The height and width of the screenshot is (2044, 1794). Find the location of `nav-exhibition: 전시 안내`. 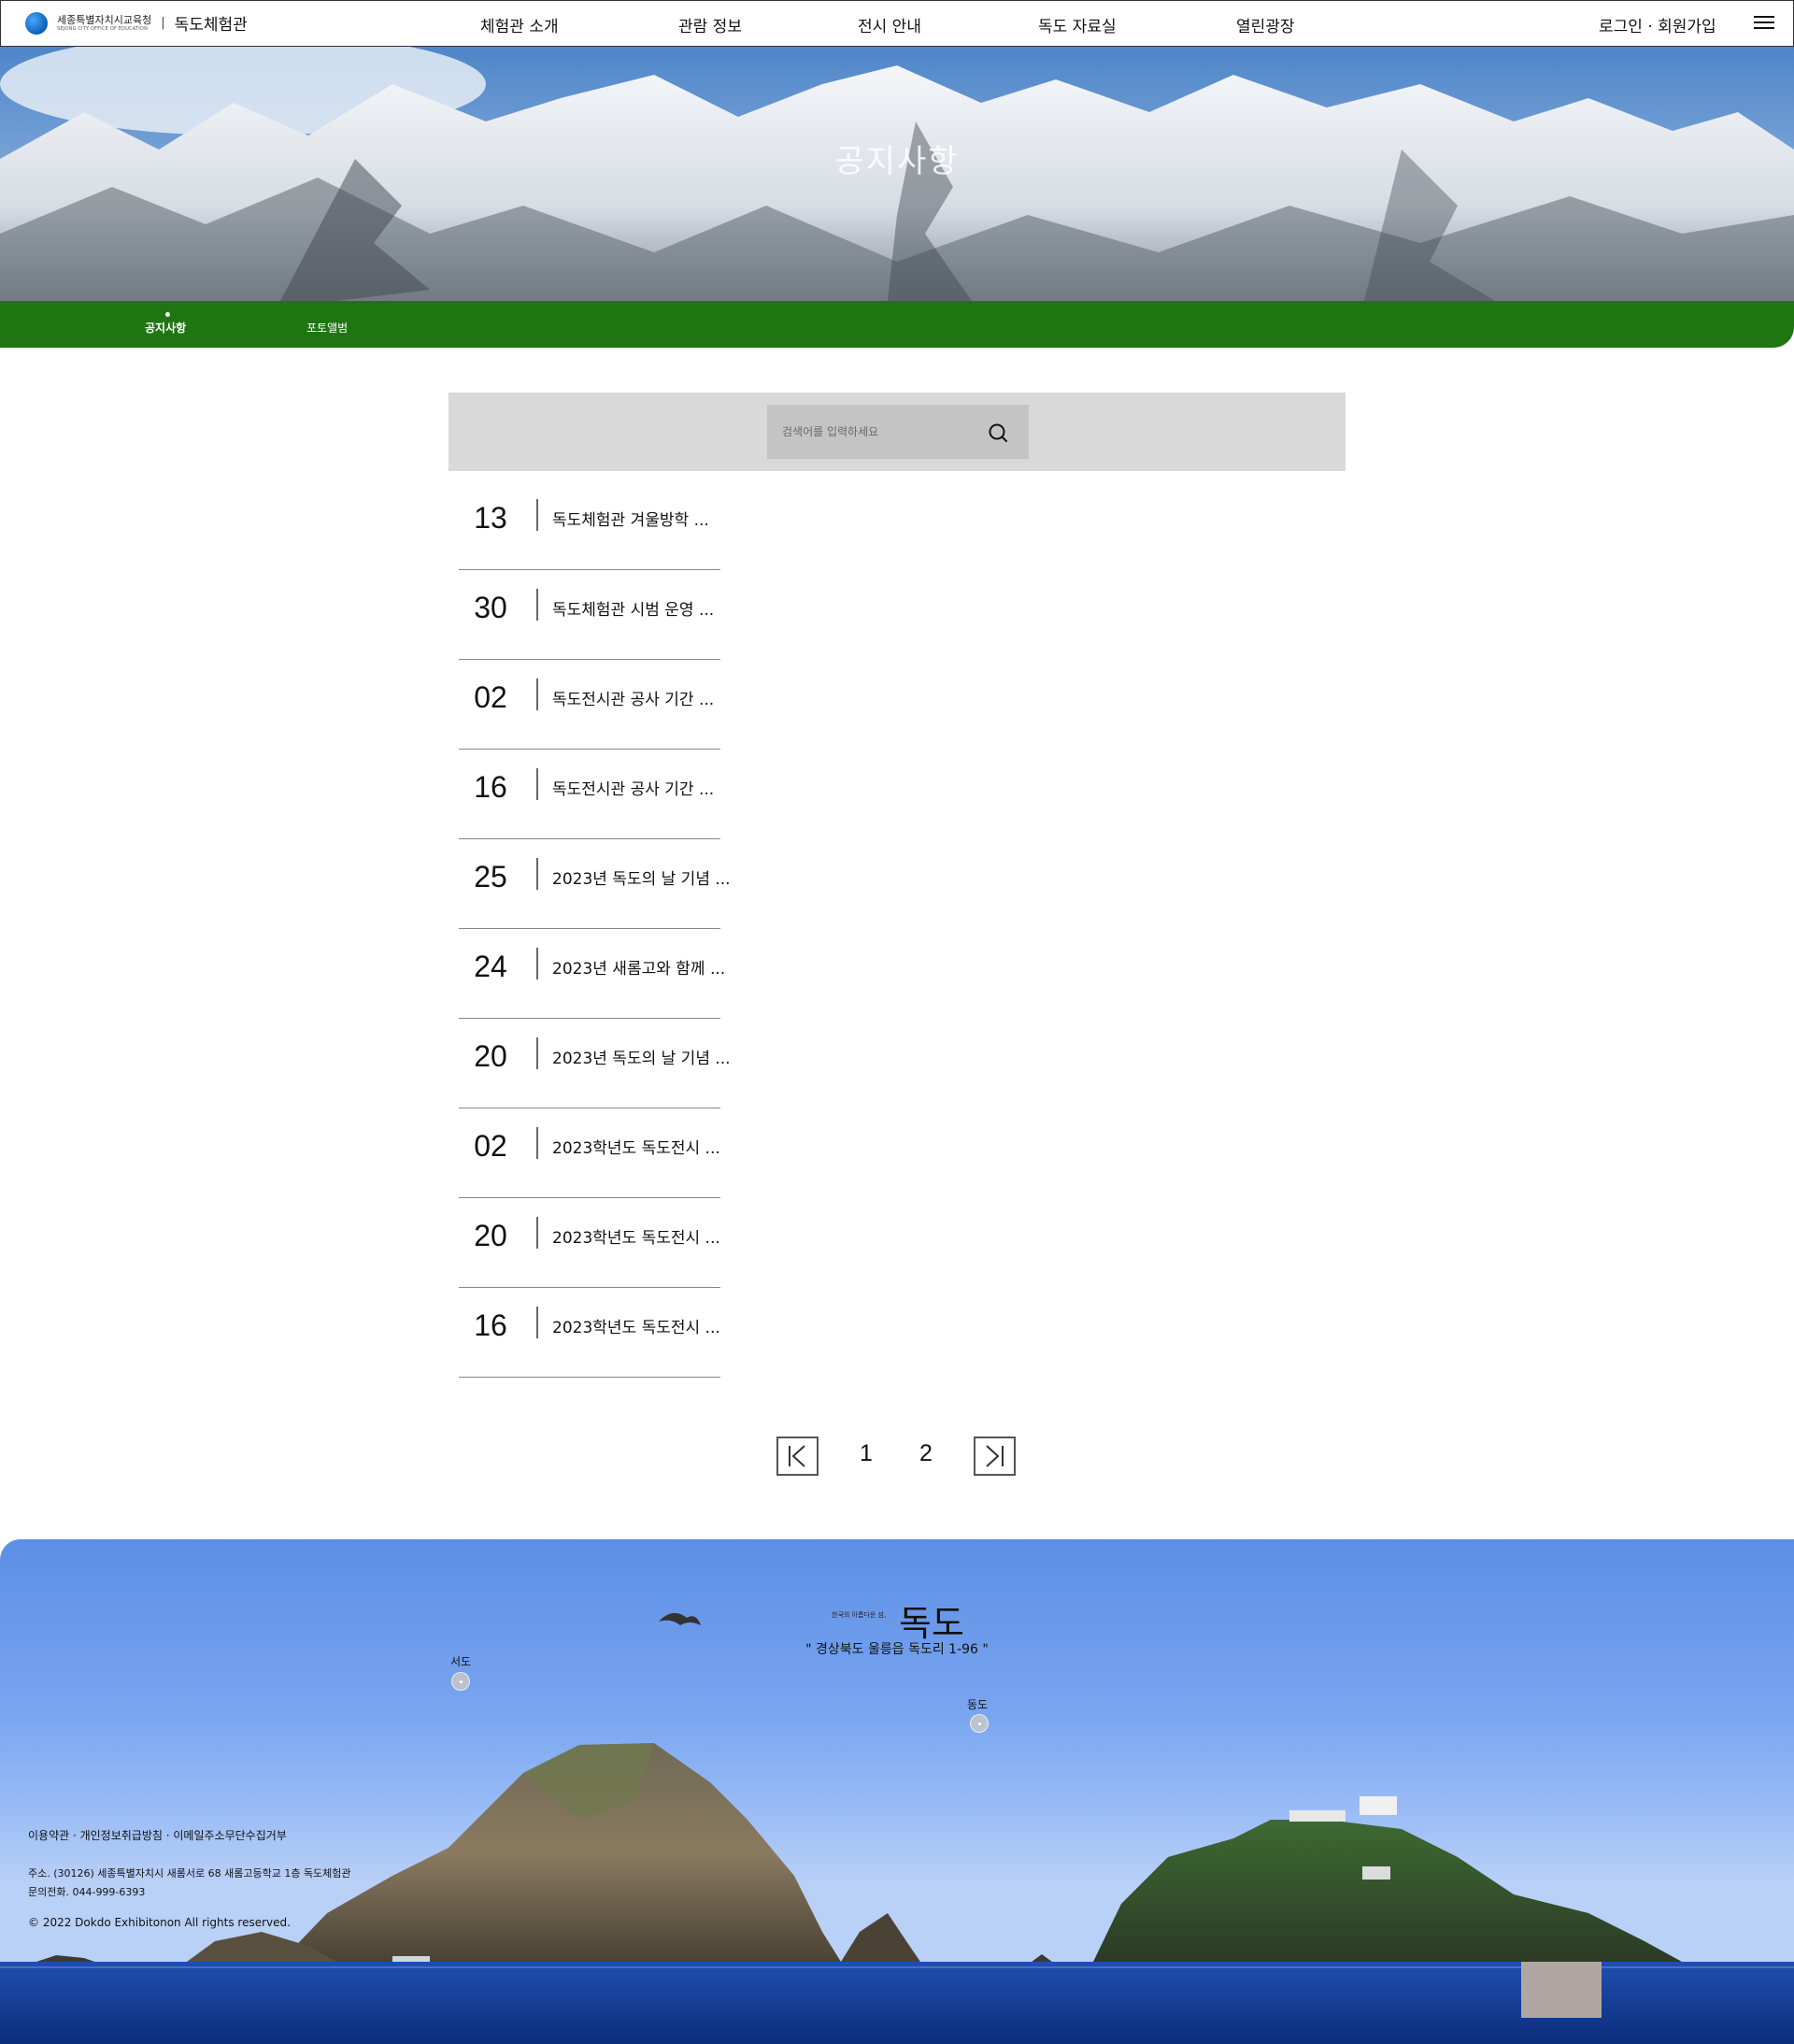

nav-exhibition: 전시 안내 is located at coordinates (889, 24).